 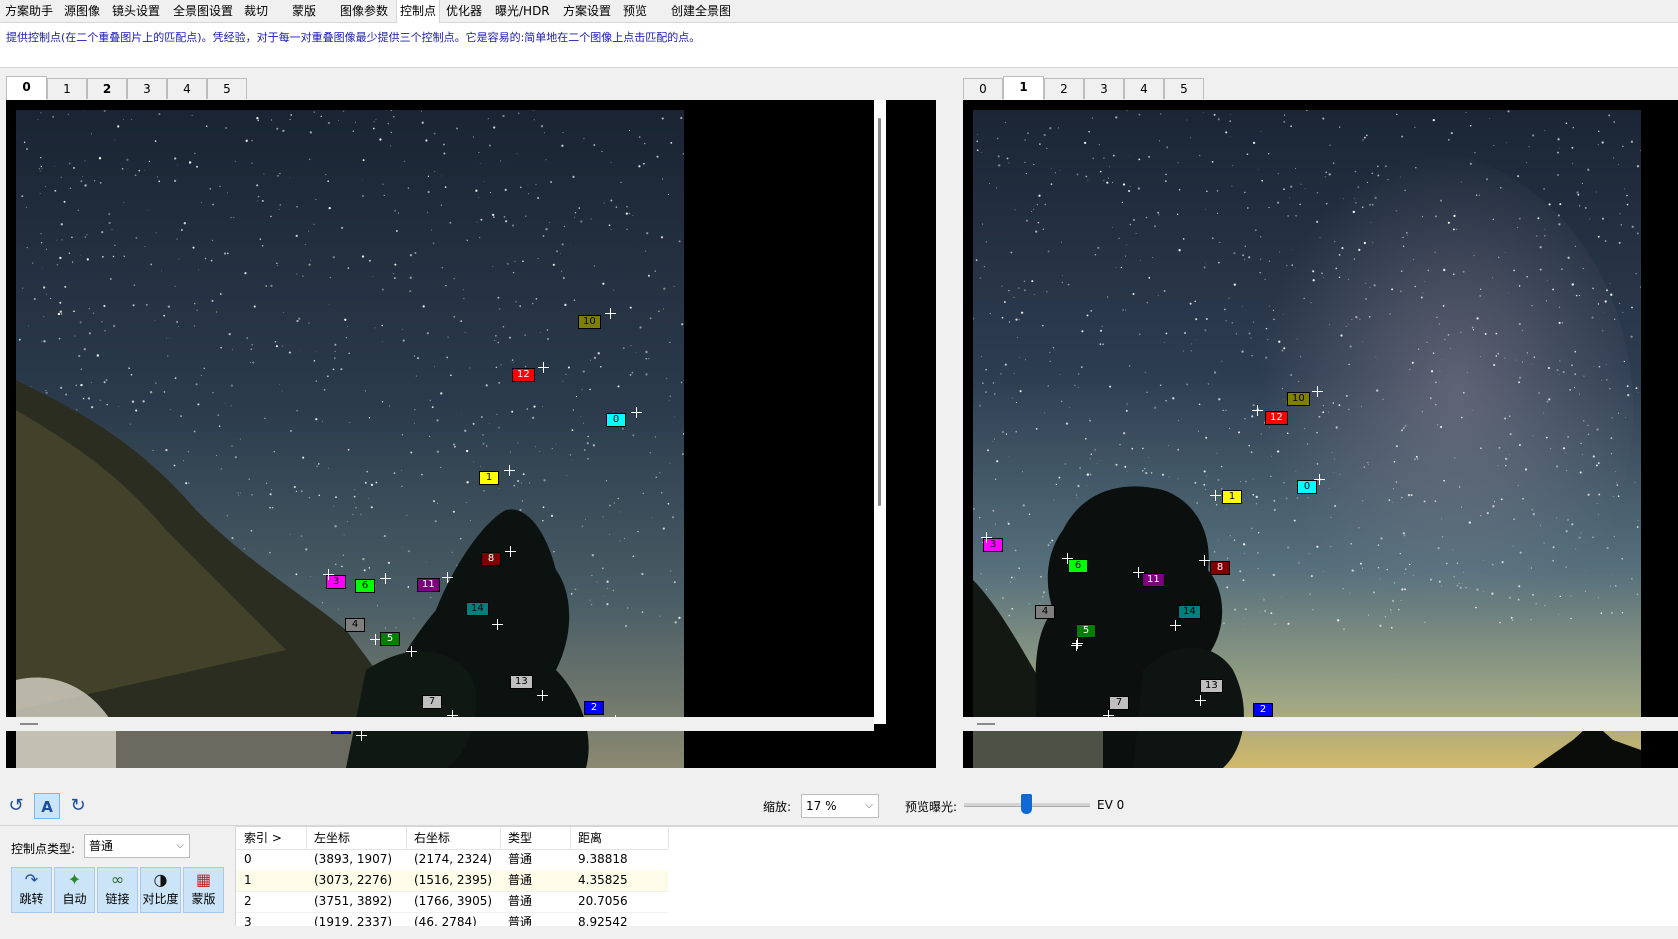 What do you see at coordinates (440, 724) in the screenshot?
I see `left-horizontal-scrollbar` at bounding box center [440, 724].